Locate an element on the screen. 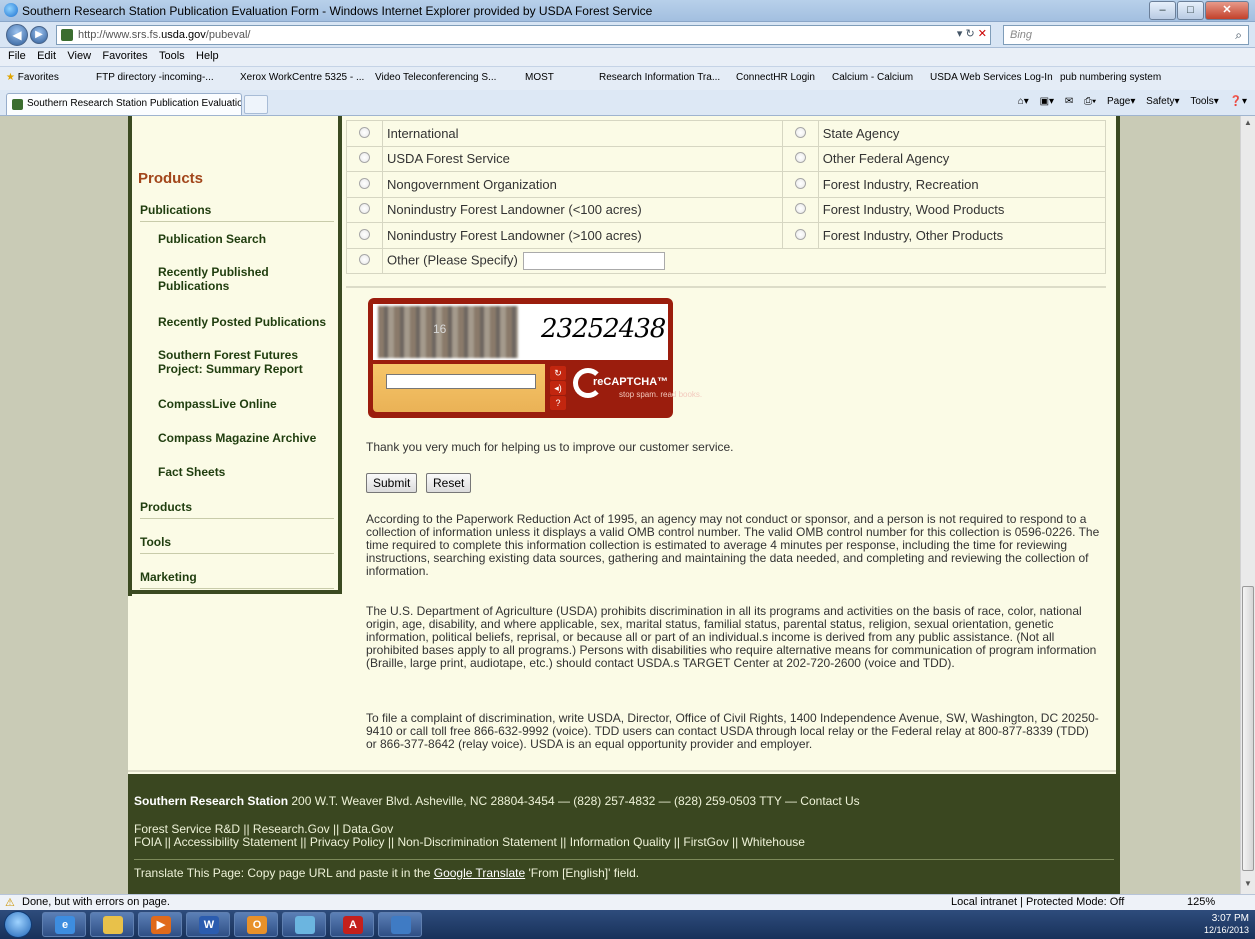 This screenshot has height=939, width=1255. maximize-button: □ is located at coordinates (1190, 10).